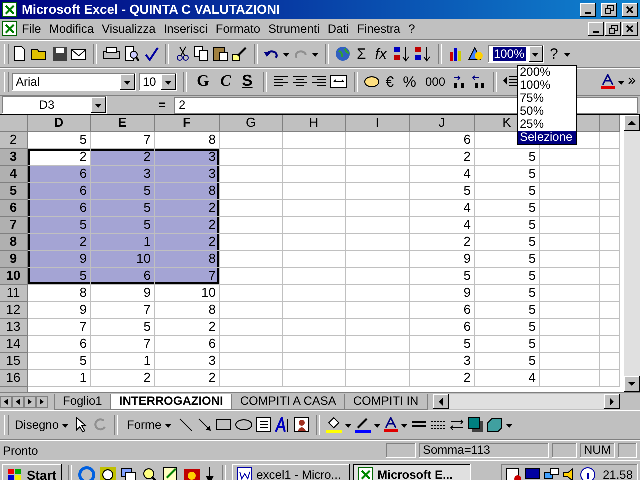 The image size is (640, 480). Describe the element at coordinates (334, 425) in the screenshot. I see `fill-color-icon` at that location.